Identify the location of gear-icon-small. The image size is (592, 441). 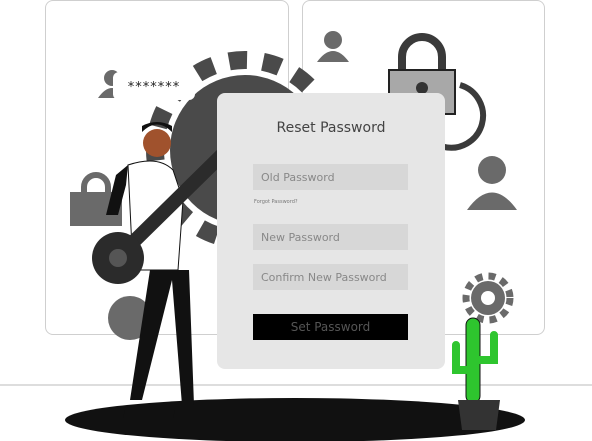
(488, 298).